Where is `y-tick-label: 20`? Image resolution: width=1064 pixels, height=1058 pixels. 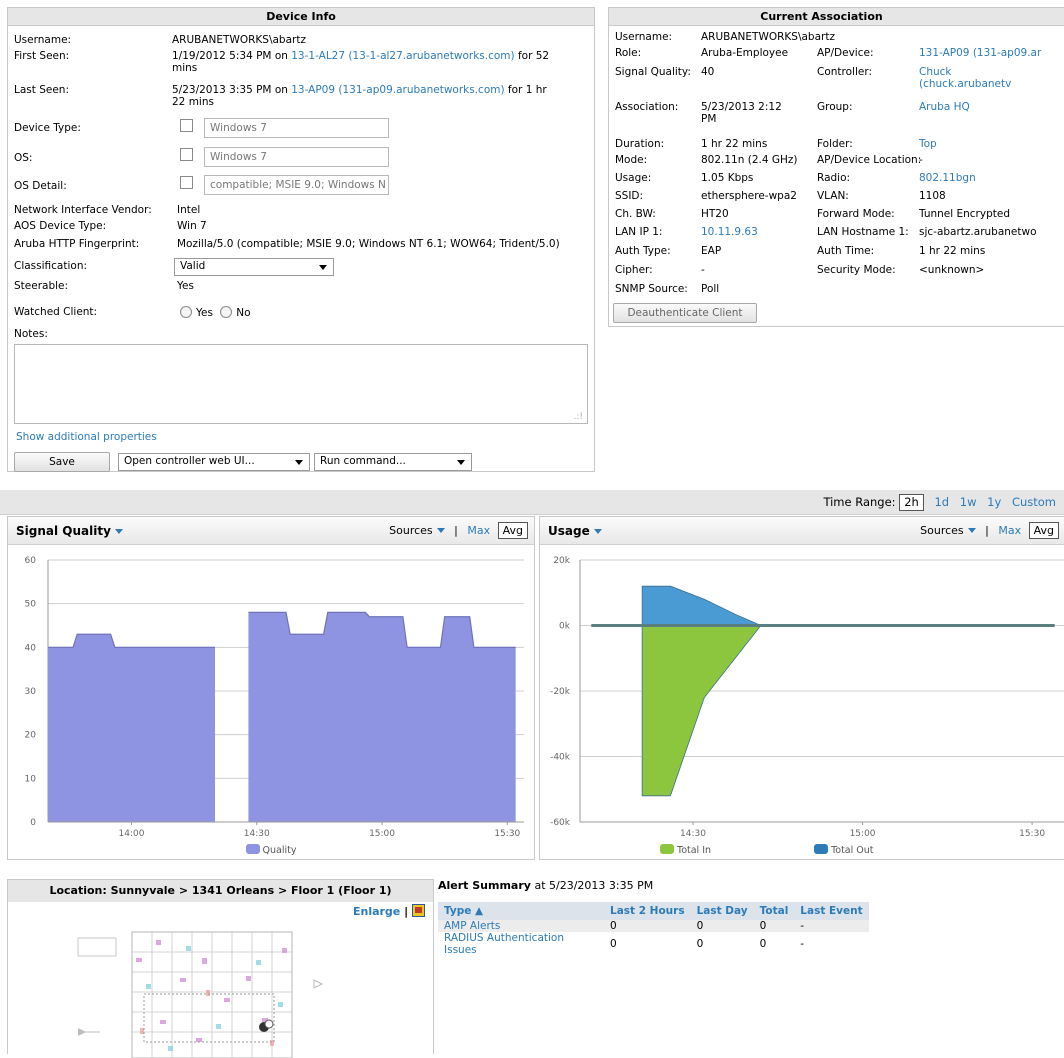 y-tick-label: 20 is located at coordinates (31, 736).